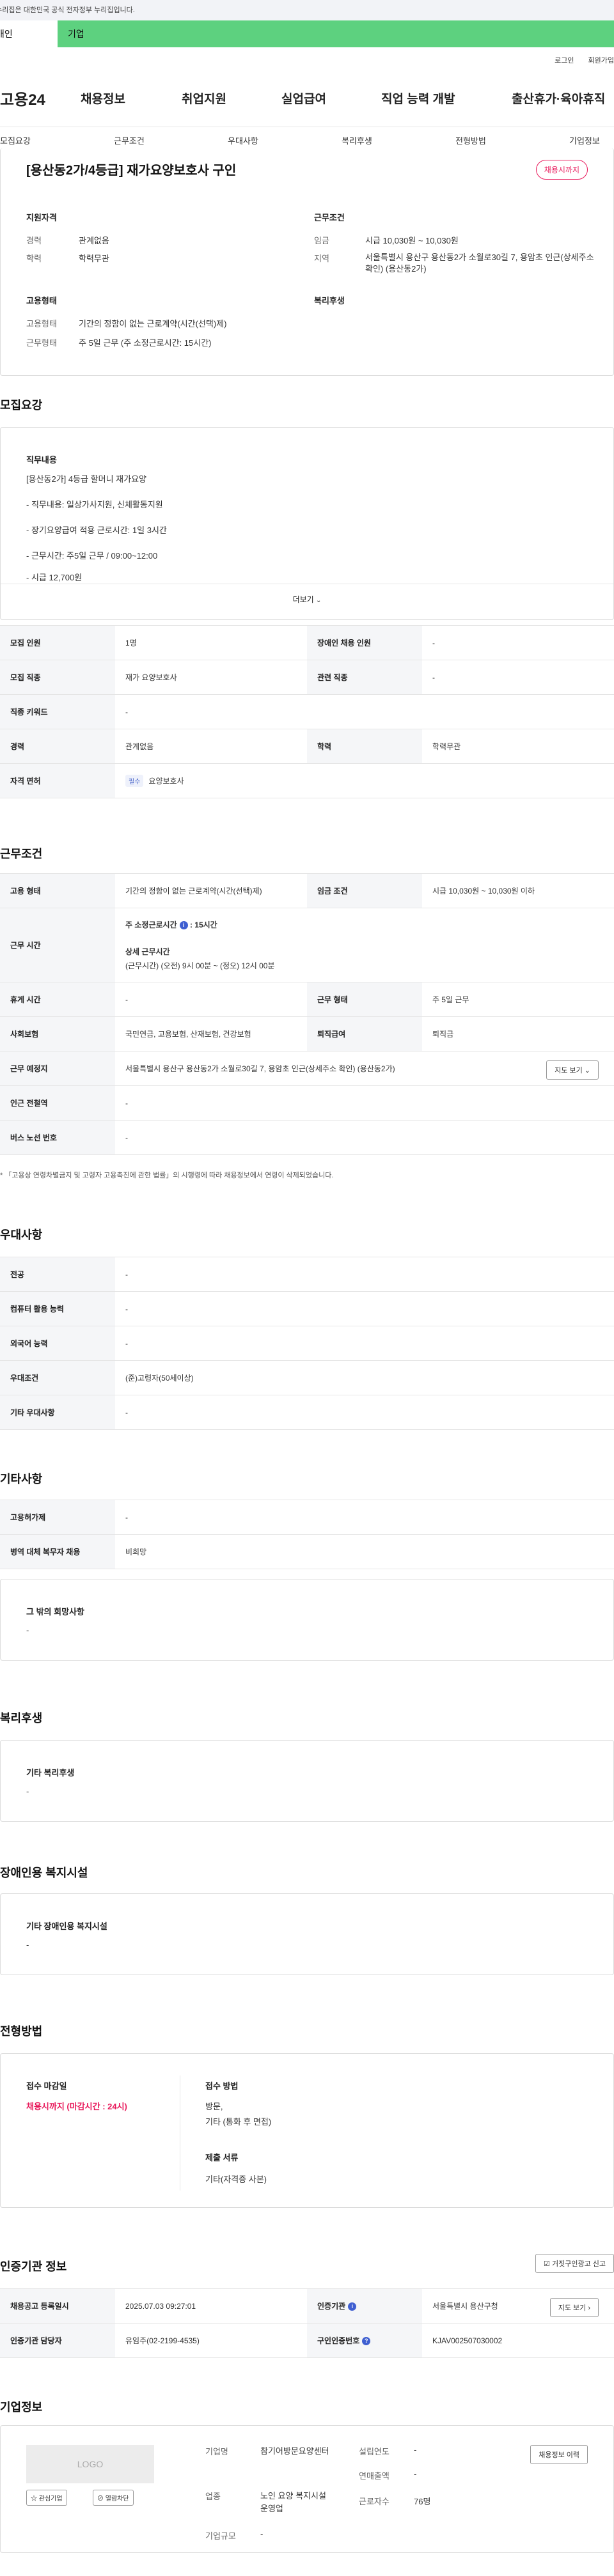  Describe the element at coordinates (54, 577) in the screenshot. I see `duty-line: - 시급 12,700원` at that location.